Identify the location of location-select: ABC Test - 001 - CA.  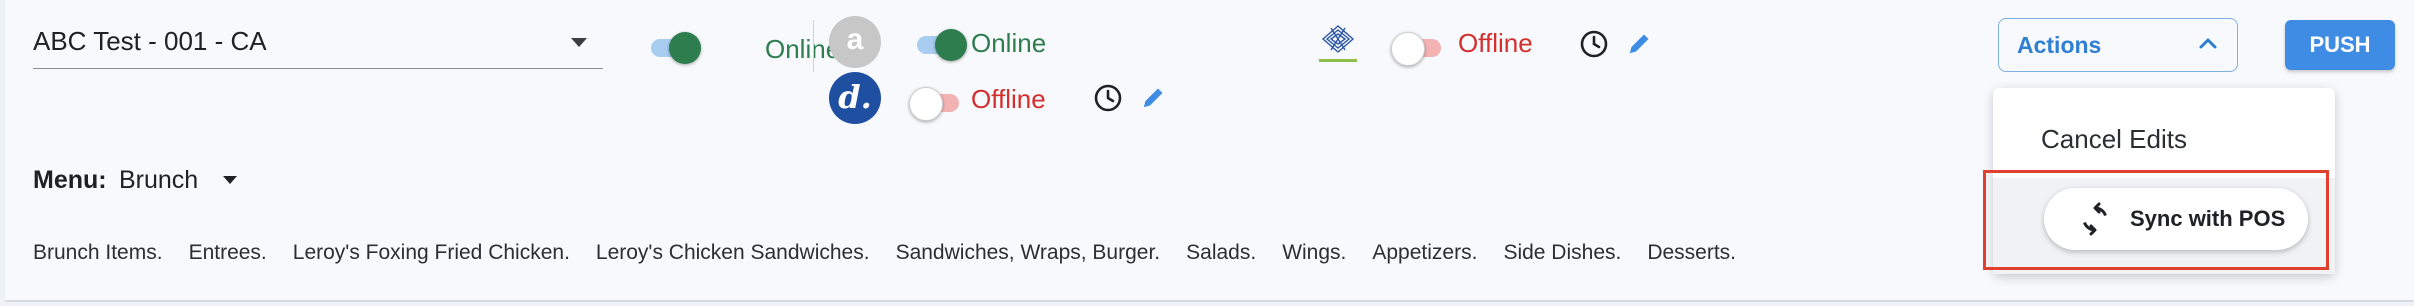
(318, 44).